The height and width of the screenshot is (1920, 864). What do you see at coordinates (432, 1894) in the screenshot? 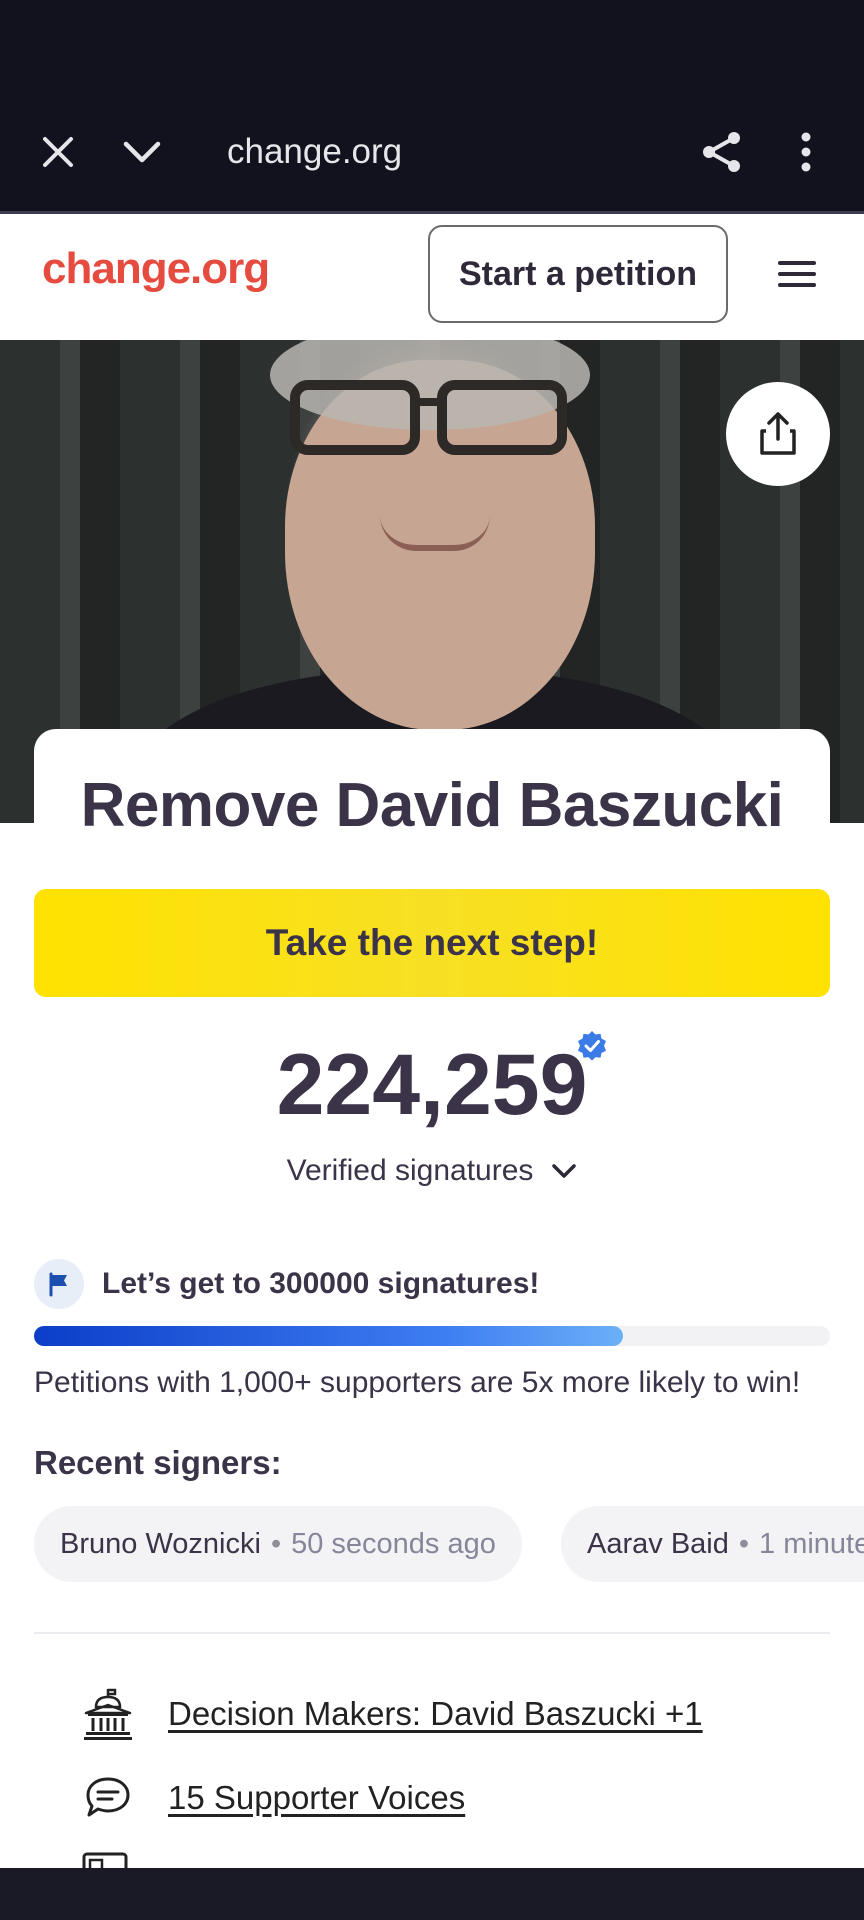
I see `system-navigation-bar` at bounding box center [432, 1894].